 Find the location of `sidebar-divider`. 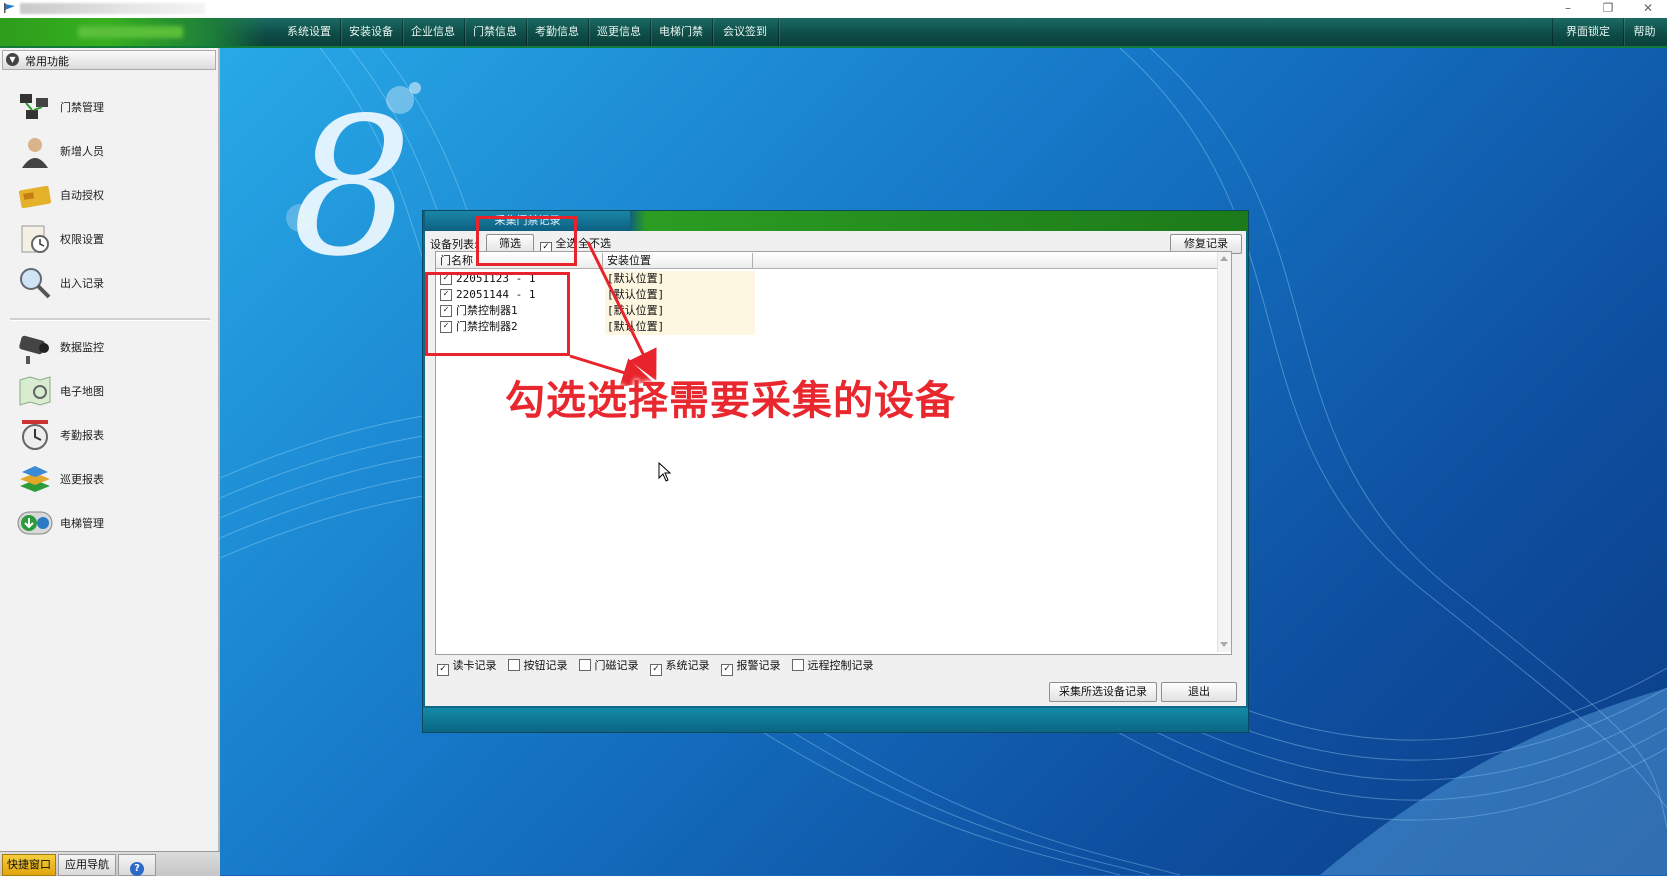

sidebar-divider is located at coordinates (110, 319).